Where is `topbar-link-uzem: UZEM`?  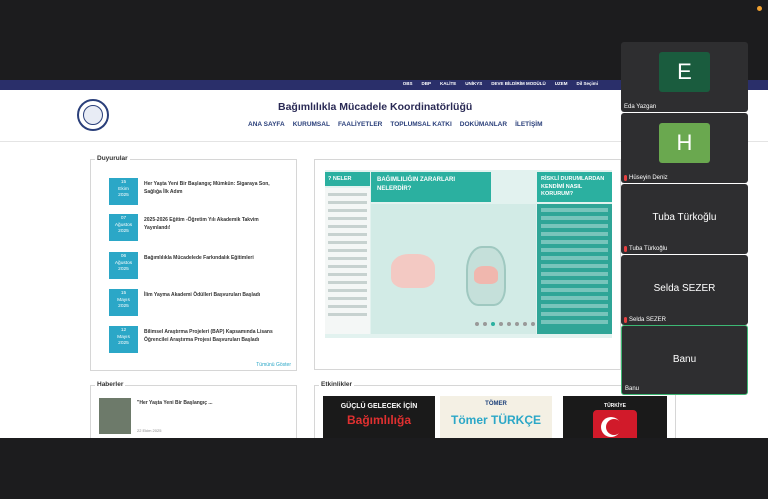 topbar-link-uzem: UZEM is located at coordinates (561, 83).